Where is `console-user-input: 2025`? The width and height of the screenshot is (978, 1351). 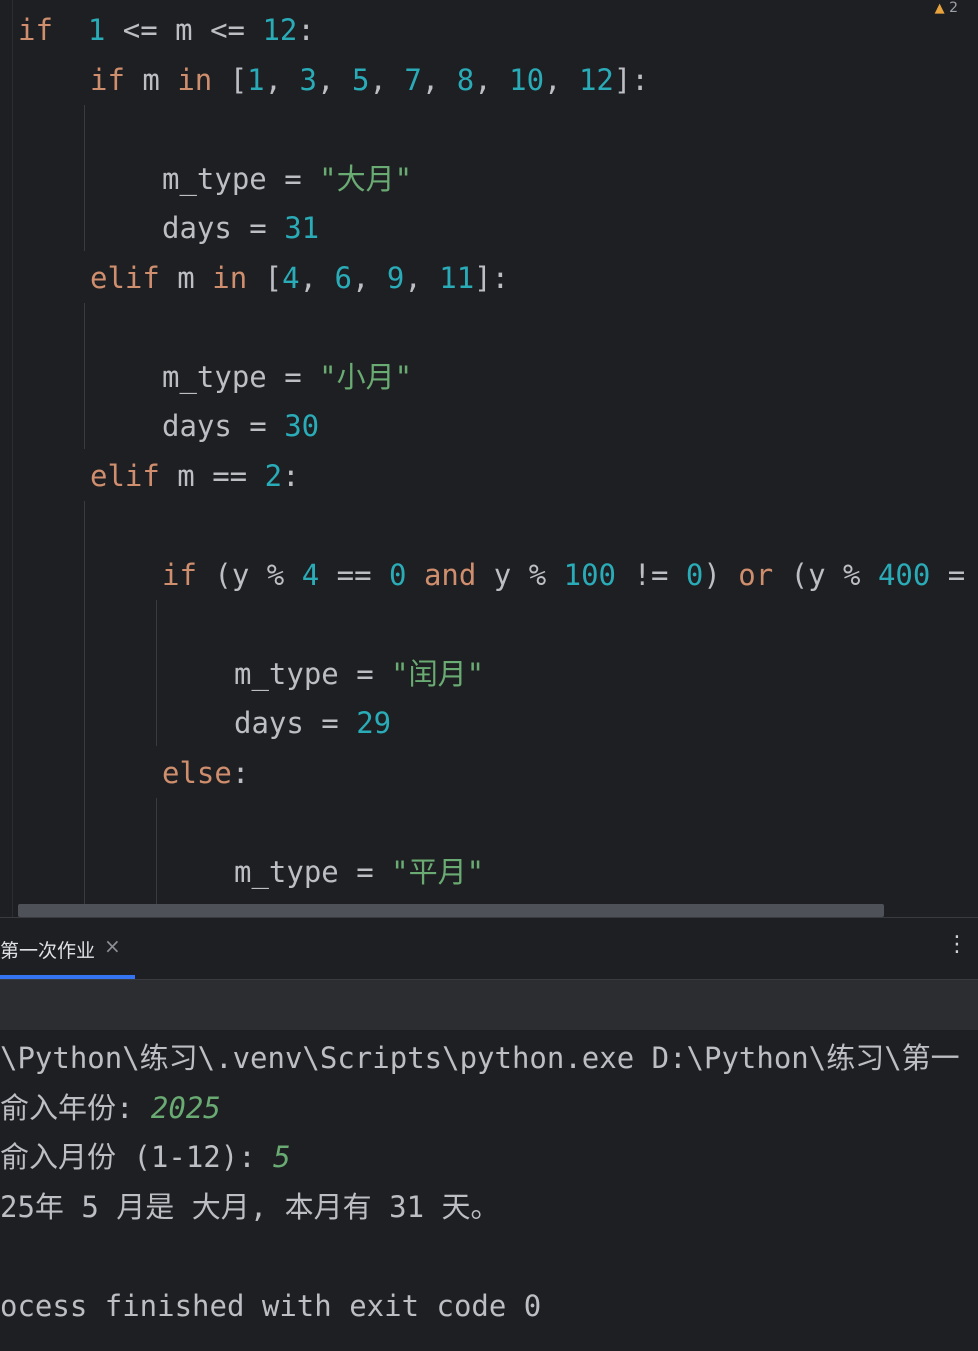
console-user-input: 2025 is located at coordinates (185, 1107).